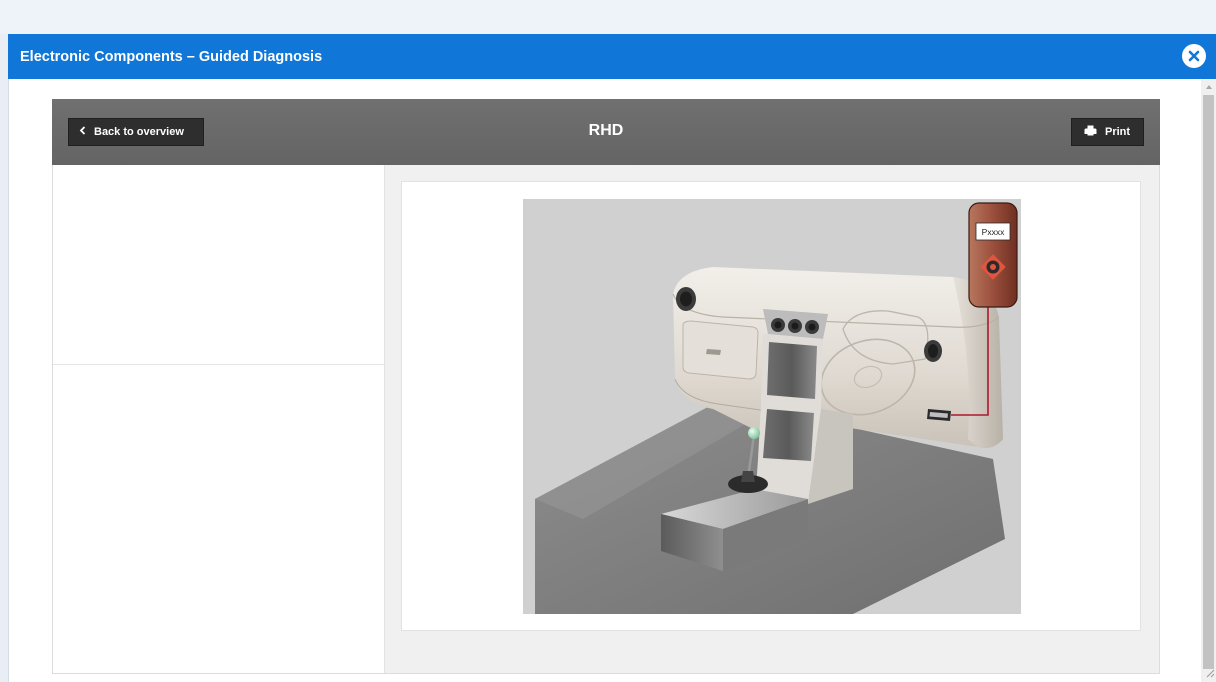  Describe the element at coordinates (171, 57) in the screenshot. I see `dialog-title: Electronic Components – Guided Diagnosis` at that location.